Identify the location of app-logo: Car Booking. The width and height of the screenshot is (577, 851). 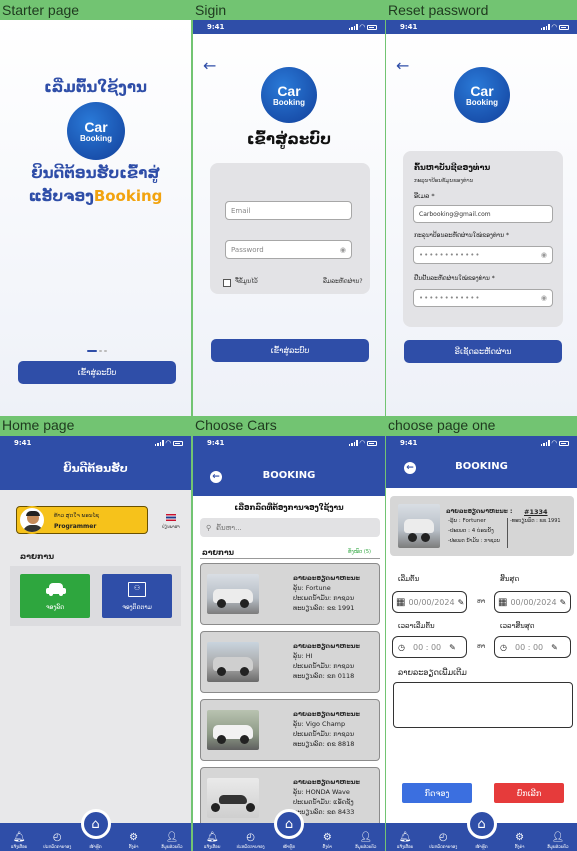
(96, 131).